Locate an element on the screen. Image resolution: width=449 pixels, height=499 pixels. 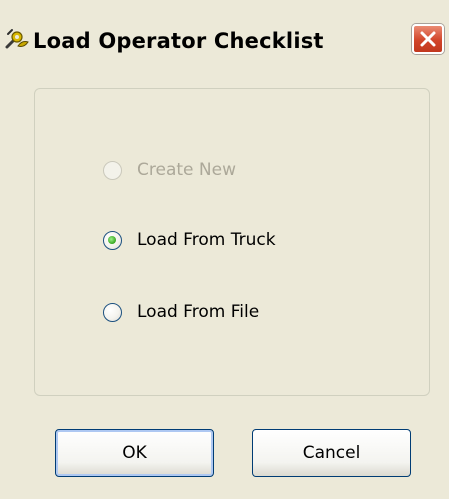
radio-load-from-file-label: Load From File is located at coordinates (198, 312).